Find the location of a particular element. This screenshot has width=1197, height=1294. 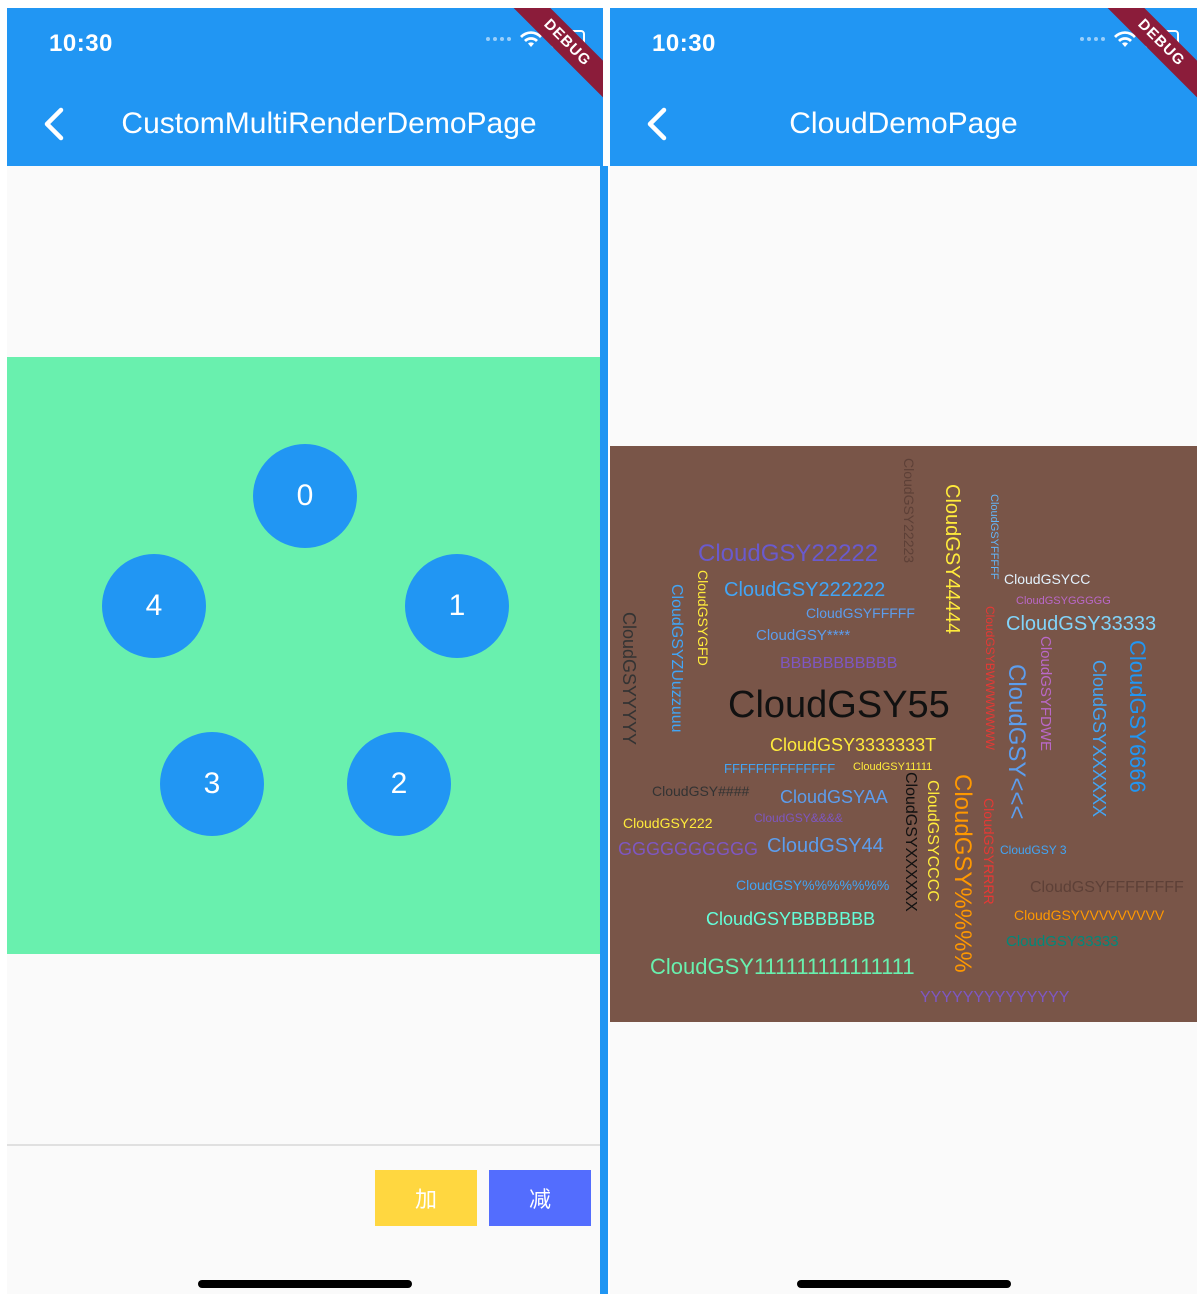

circle-item-2: 2 is located at coordinates (399, 784).